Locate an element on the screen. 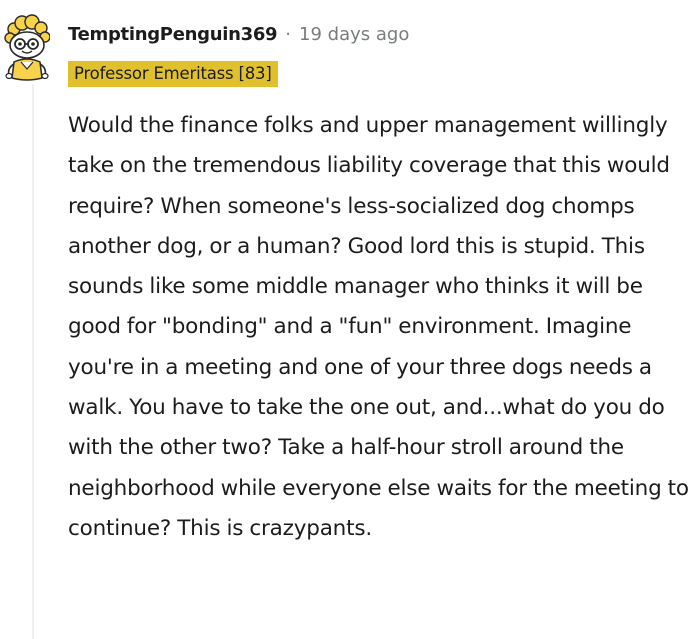 This screenshot has height=639, width=700. thread-line is located at coordinates (33, 361).